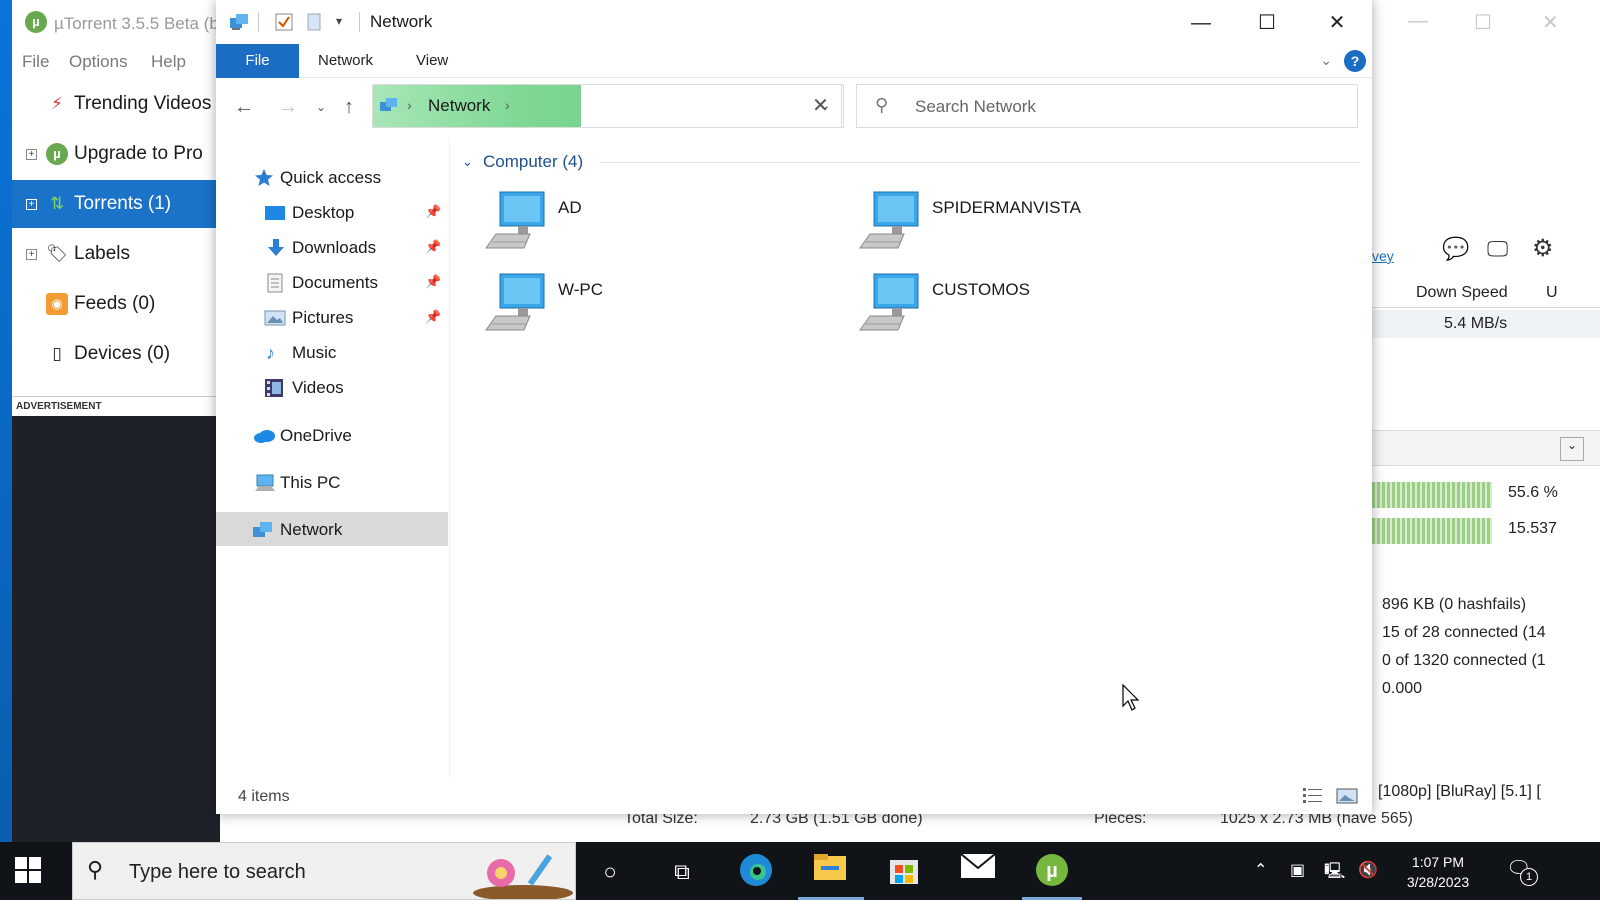 The height and width of the screenshot is (900, 1600). I want to click on computer-item-customos: CUSTOMOS, so click(1008, 307).